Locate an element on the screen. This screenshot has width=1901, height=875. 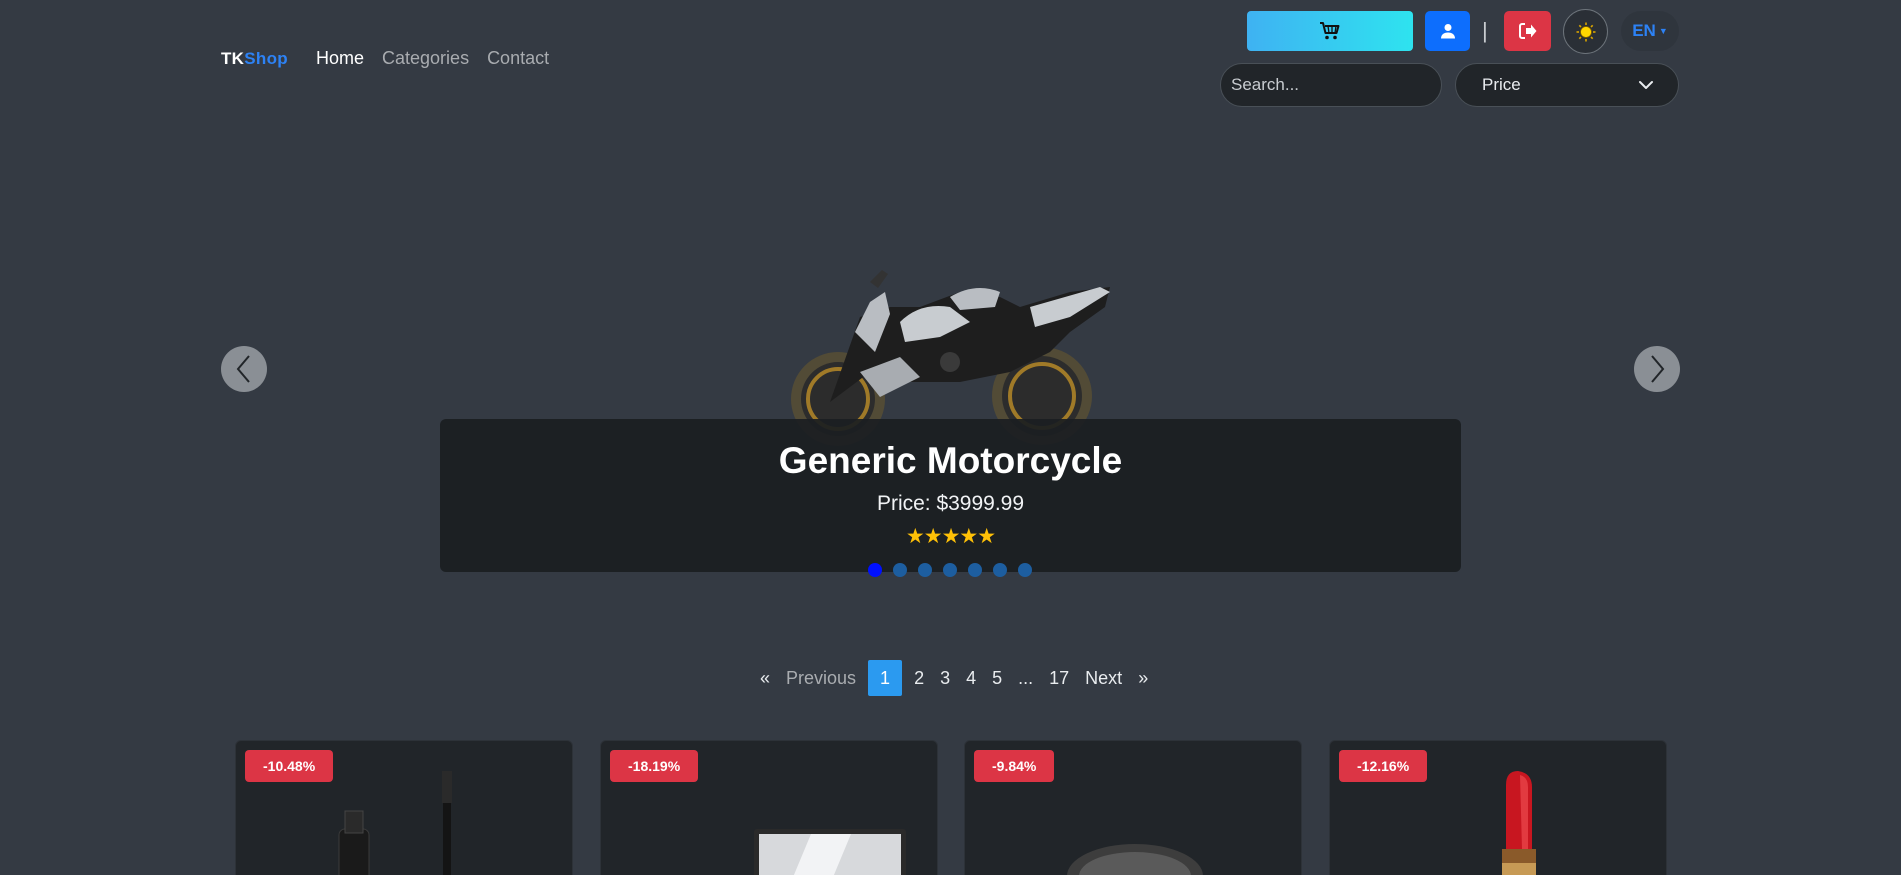
brand-part-2: Shop is located at coordinates (266, 58).